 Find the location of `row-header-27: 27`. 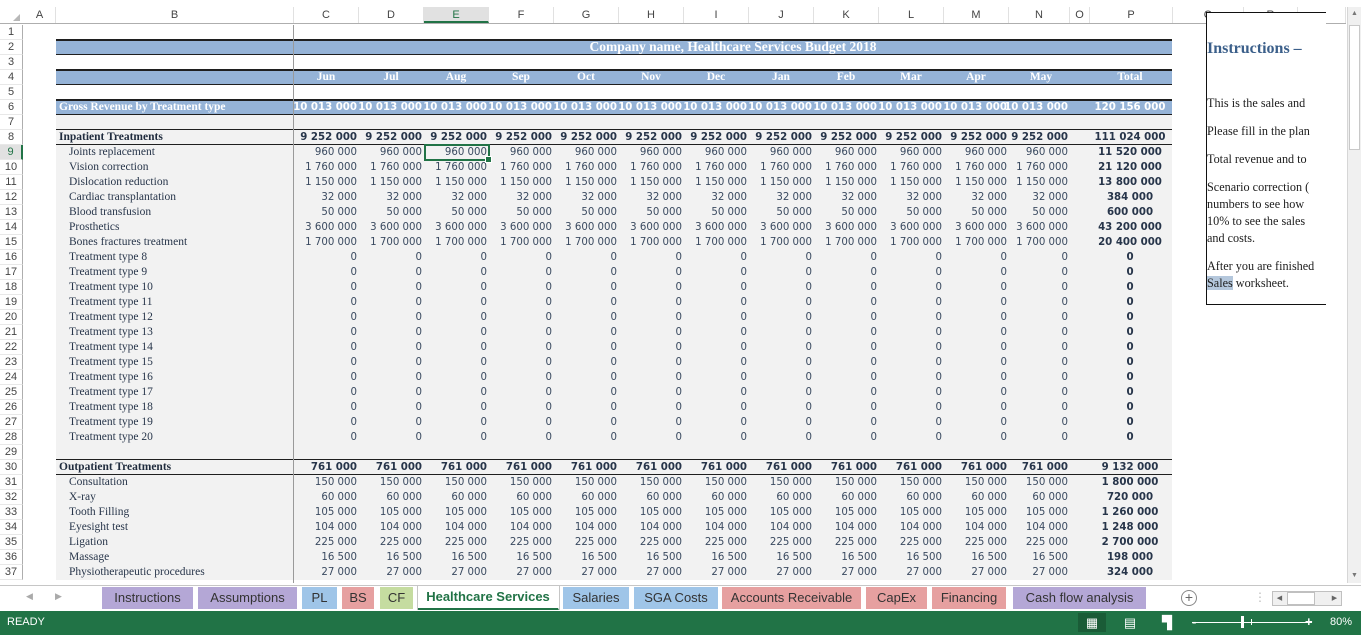

row-header-27: 27 is located at coordinates (11, 422).